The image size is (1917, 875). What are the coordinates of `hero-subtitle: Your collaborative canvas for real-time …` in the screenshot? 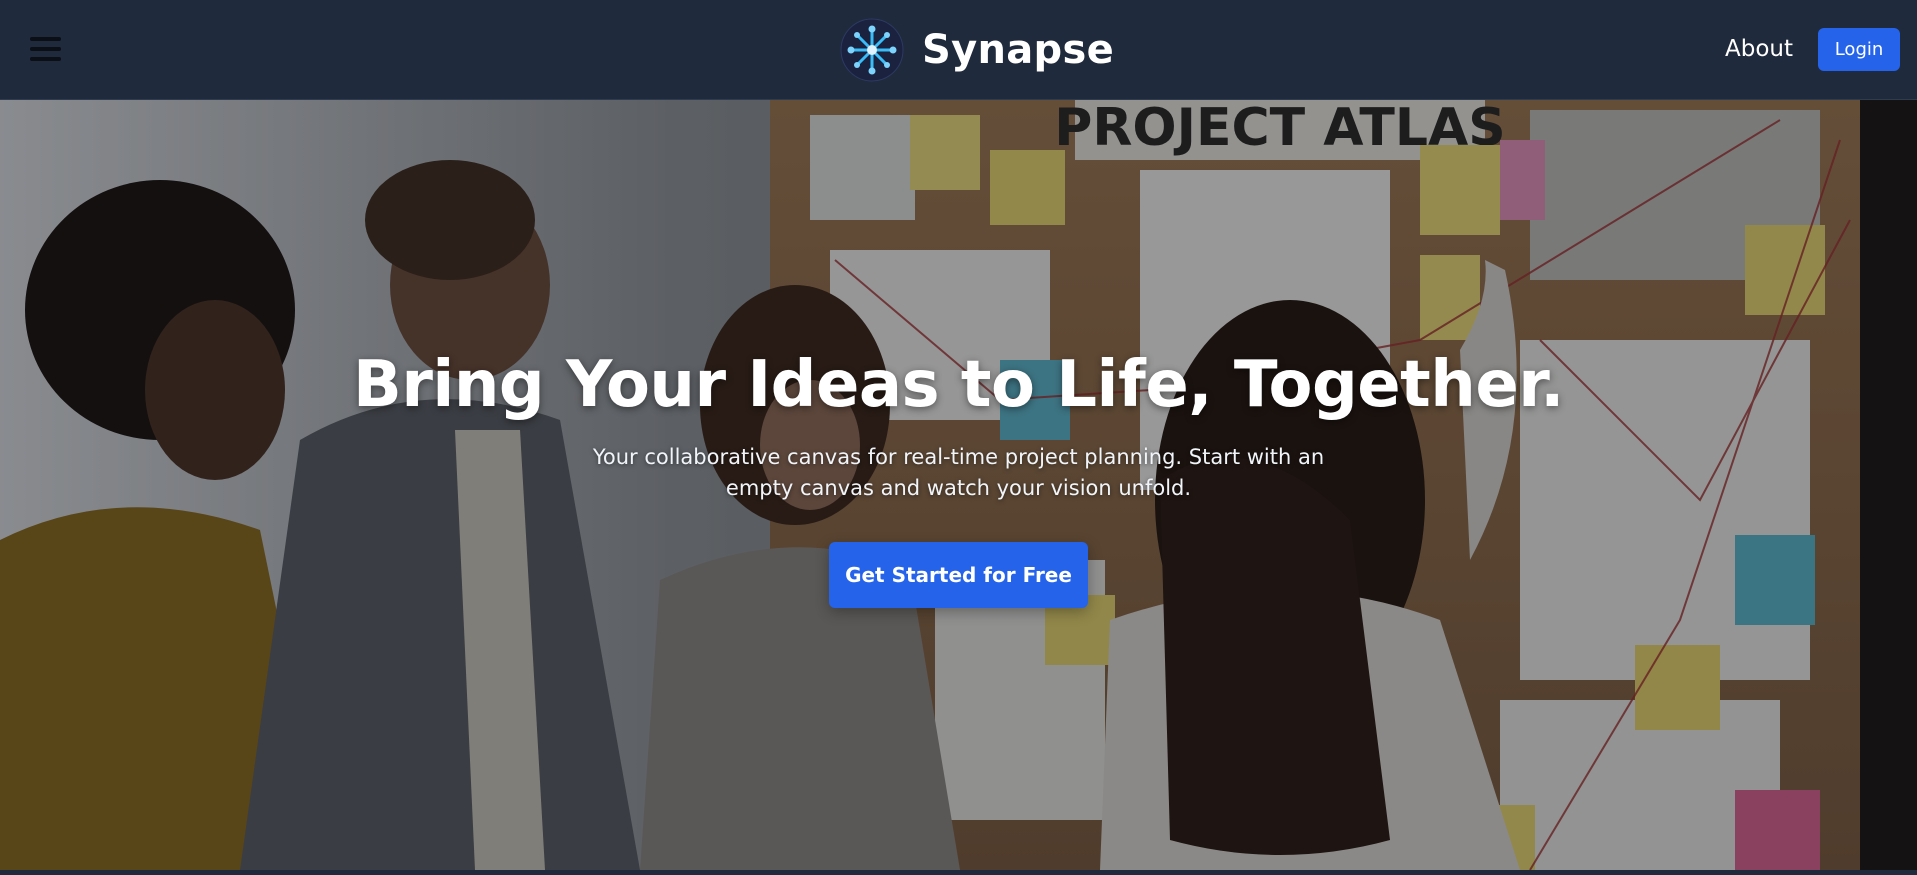 It's located at (958, 473).